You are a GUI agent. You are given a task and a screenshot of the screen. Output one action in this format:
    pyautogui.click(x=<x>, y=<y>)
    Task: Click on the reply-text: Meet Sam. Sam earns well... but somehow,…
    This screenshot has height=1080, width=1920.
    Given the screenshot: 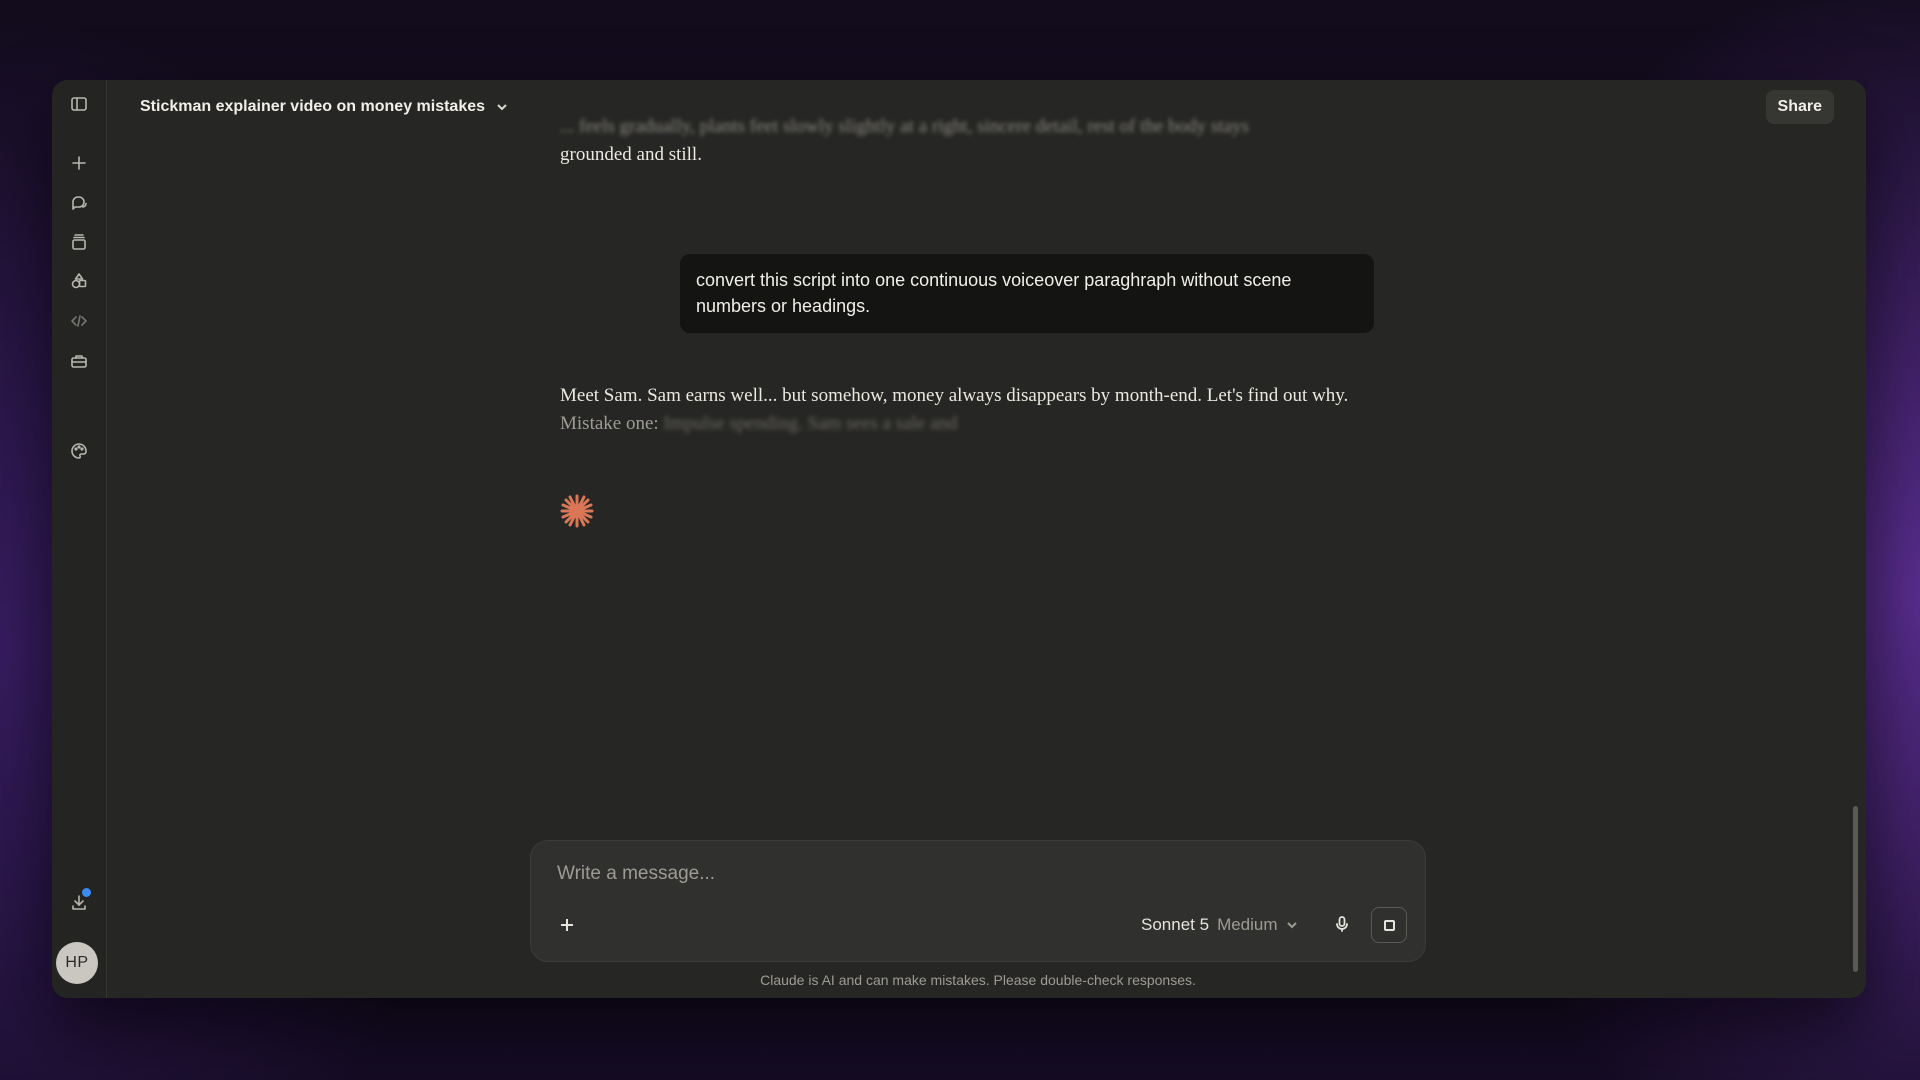 What is the action you would take?
    pyautogui.click(x=954, y=395)
    